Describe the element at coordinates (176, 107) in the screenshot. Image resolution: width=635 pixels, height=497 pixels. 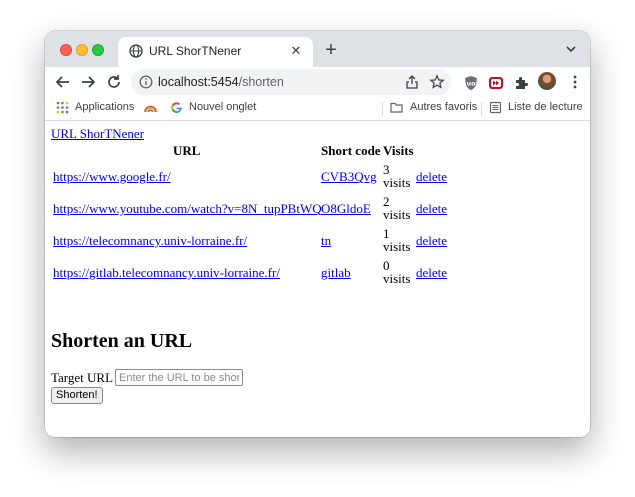
I see `google-g-icon` at that location.